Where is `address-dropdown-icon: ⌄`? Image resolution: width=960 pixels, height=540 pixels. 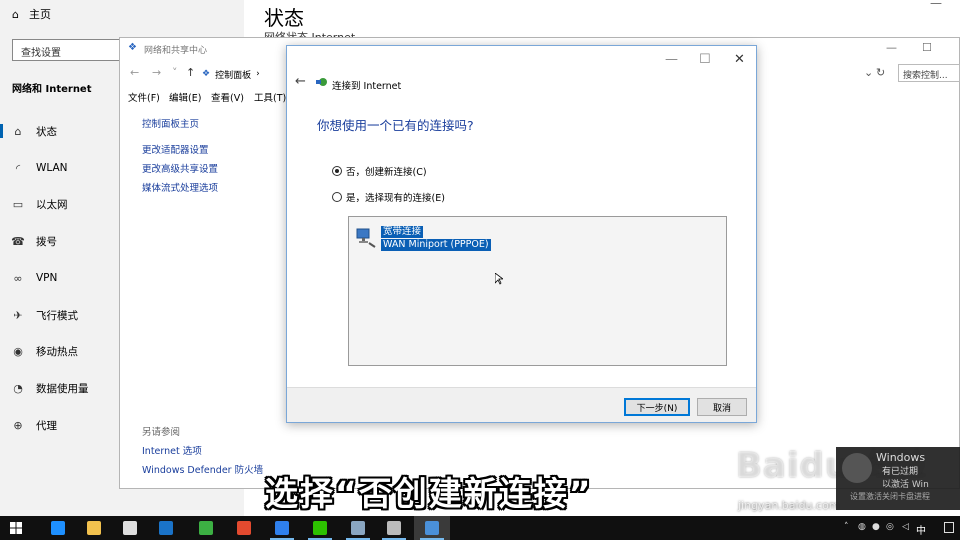
address-dropdown-icon: ⌄ is located at coordinates (868, 72).